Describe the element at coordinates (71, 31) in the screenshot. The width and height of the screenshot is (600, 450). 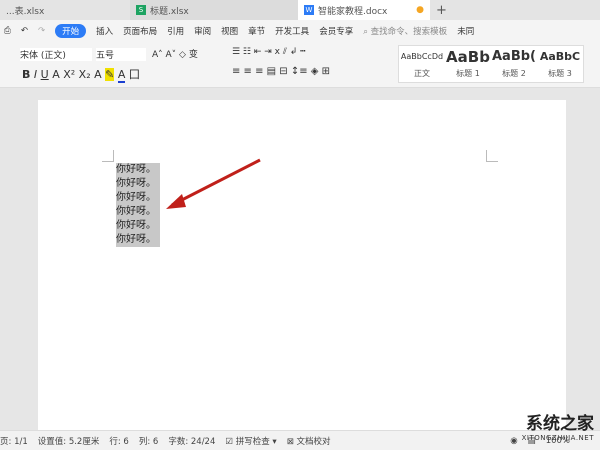
I see `menu-start: 开始` at that location.